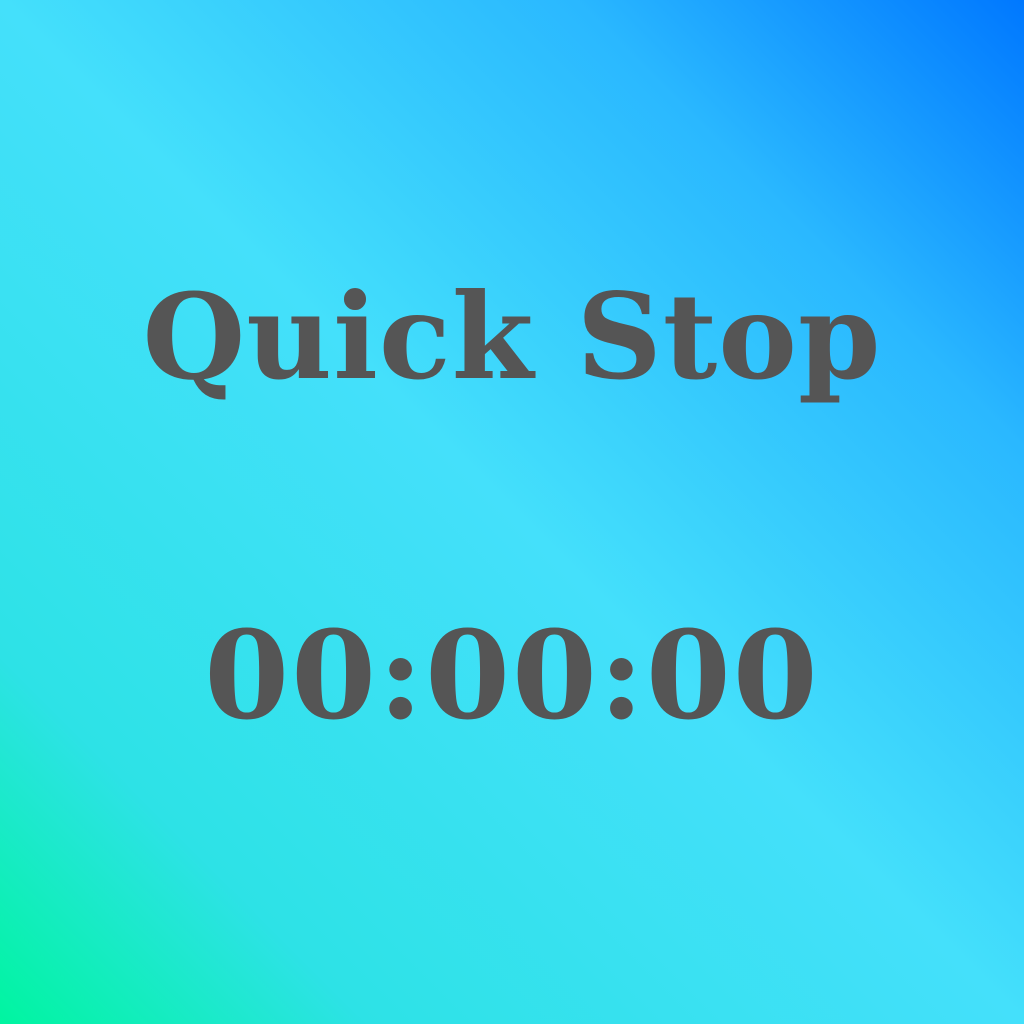  Describe the element at coordinates (512, 336) in the screenshot. I see `app-title: Quick Stop` at that location.